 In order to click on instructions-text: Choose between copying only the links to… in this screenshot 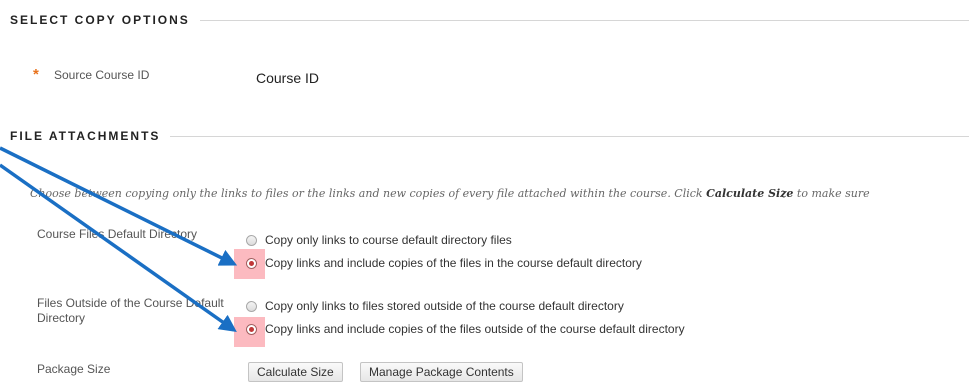, I will do `click(368, 193)`.